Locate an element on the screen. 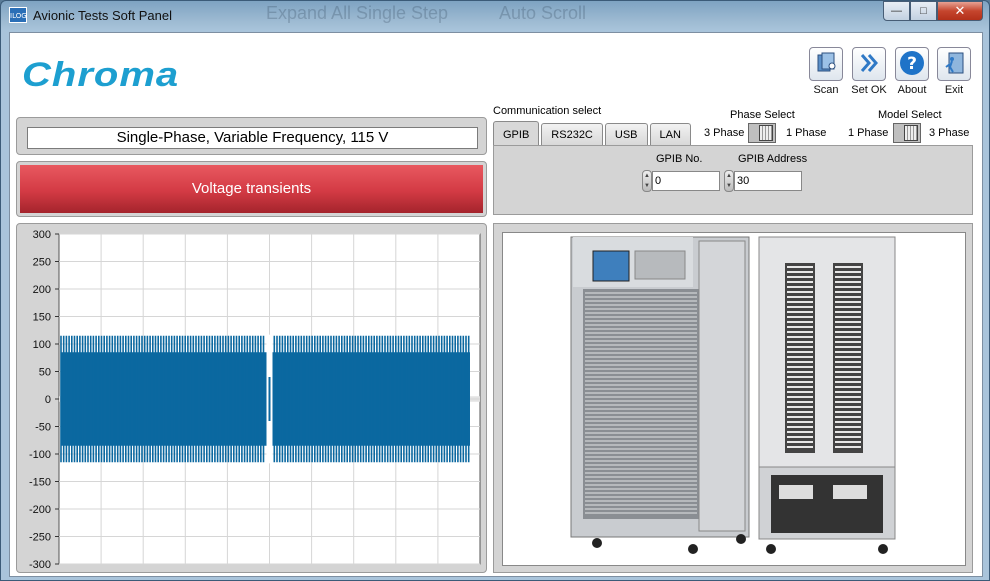  maximize-button: □ is located at coordinates (923, 11).